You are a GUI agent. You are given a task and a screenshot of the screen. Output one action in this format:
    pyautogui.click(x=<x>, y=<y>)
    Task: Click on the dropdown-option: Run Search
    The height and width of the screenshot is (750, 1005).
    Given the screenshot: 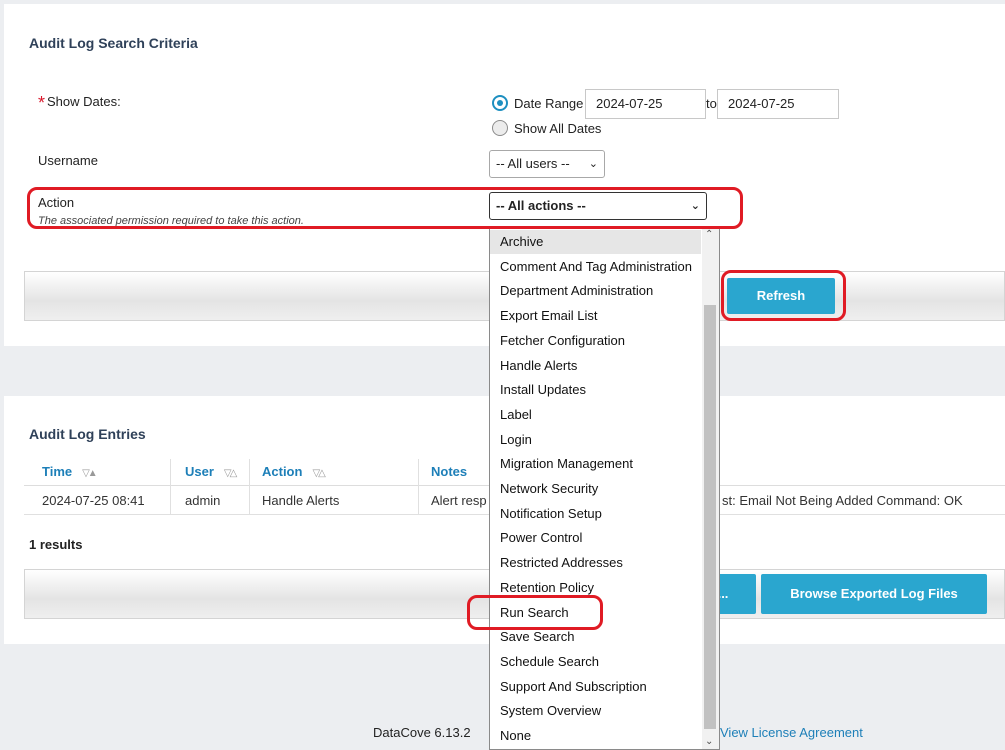 What is the action you would take?
    pyautogui.click(x=595, y=613)
    